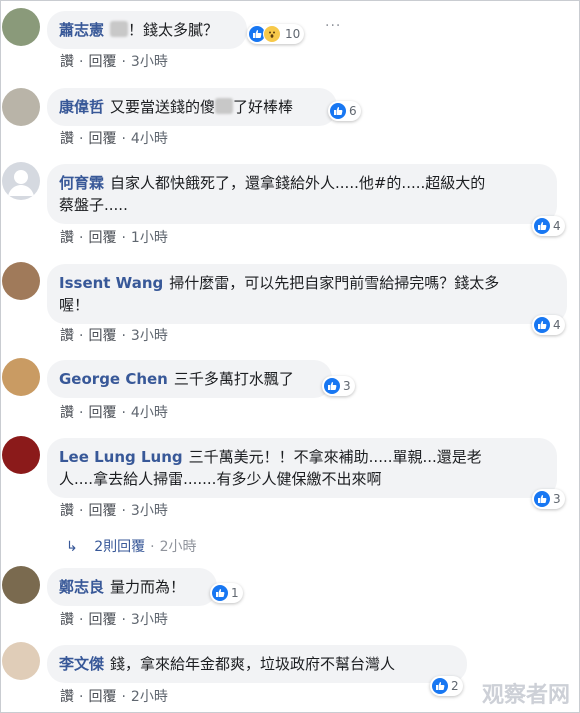 The width and height of the screenshot is (580, 713). I want to click on comment-text-line2: 喔！, so click(74, 305).